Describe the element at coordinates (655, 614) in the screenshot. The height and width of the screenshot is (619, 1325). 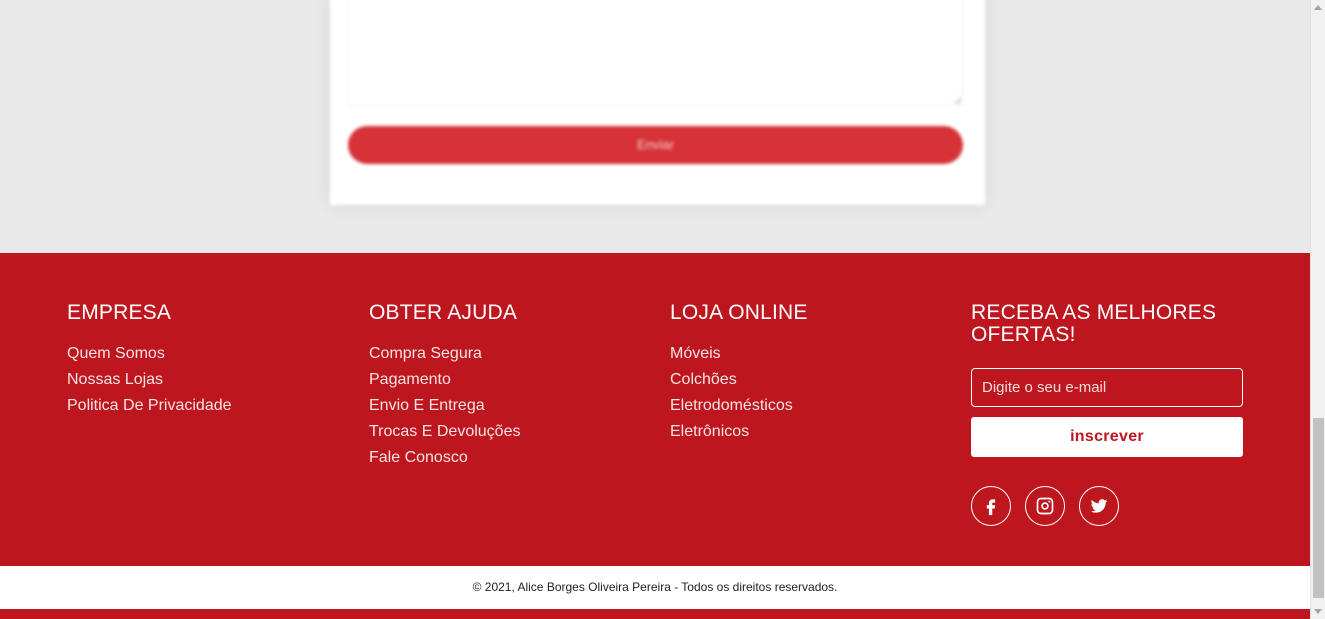
I see `bottom-accent-bar` at that location.